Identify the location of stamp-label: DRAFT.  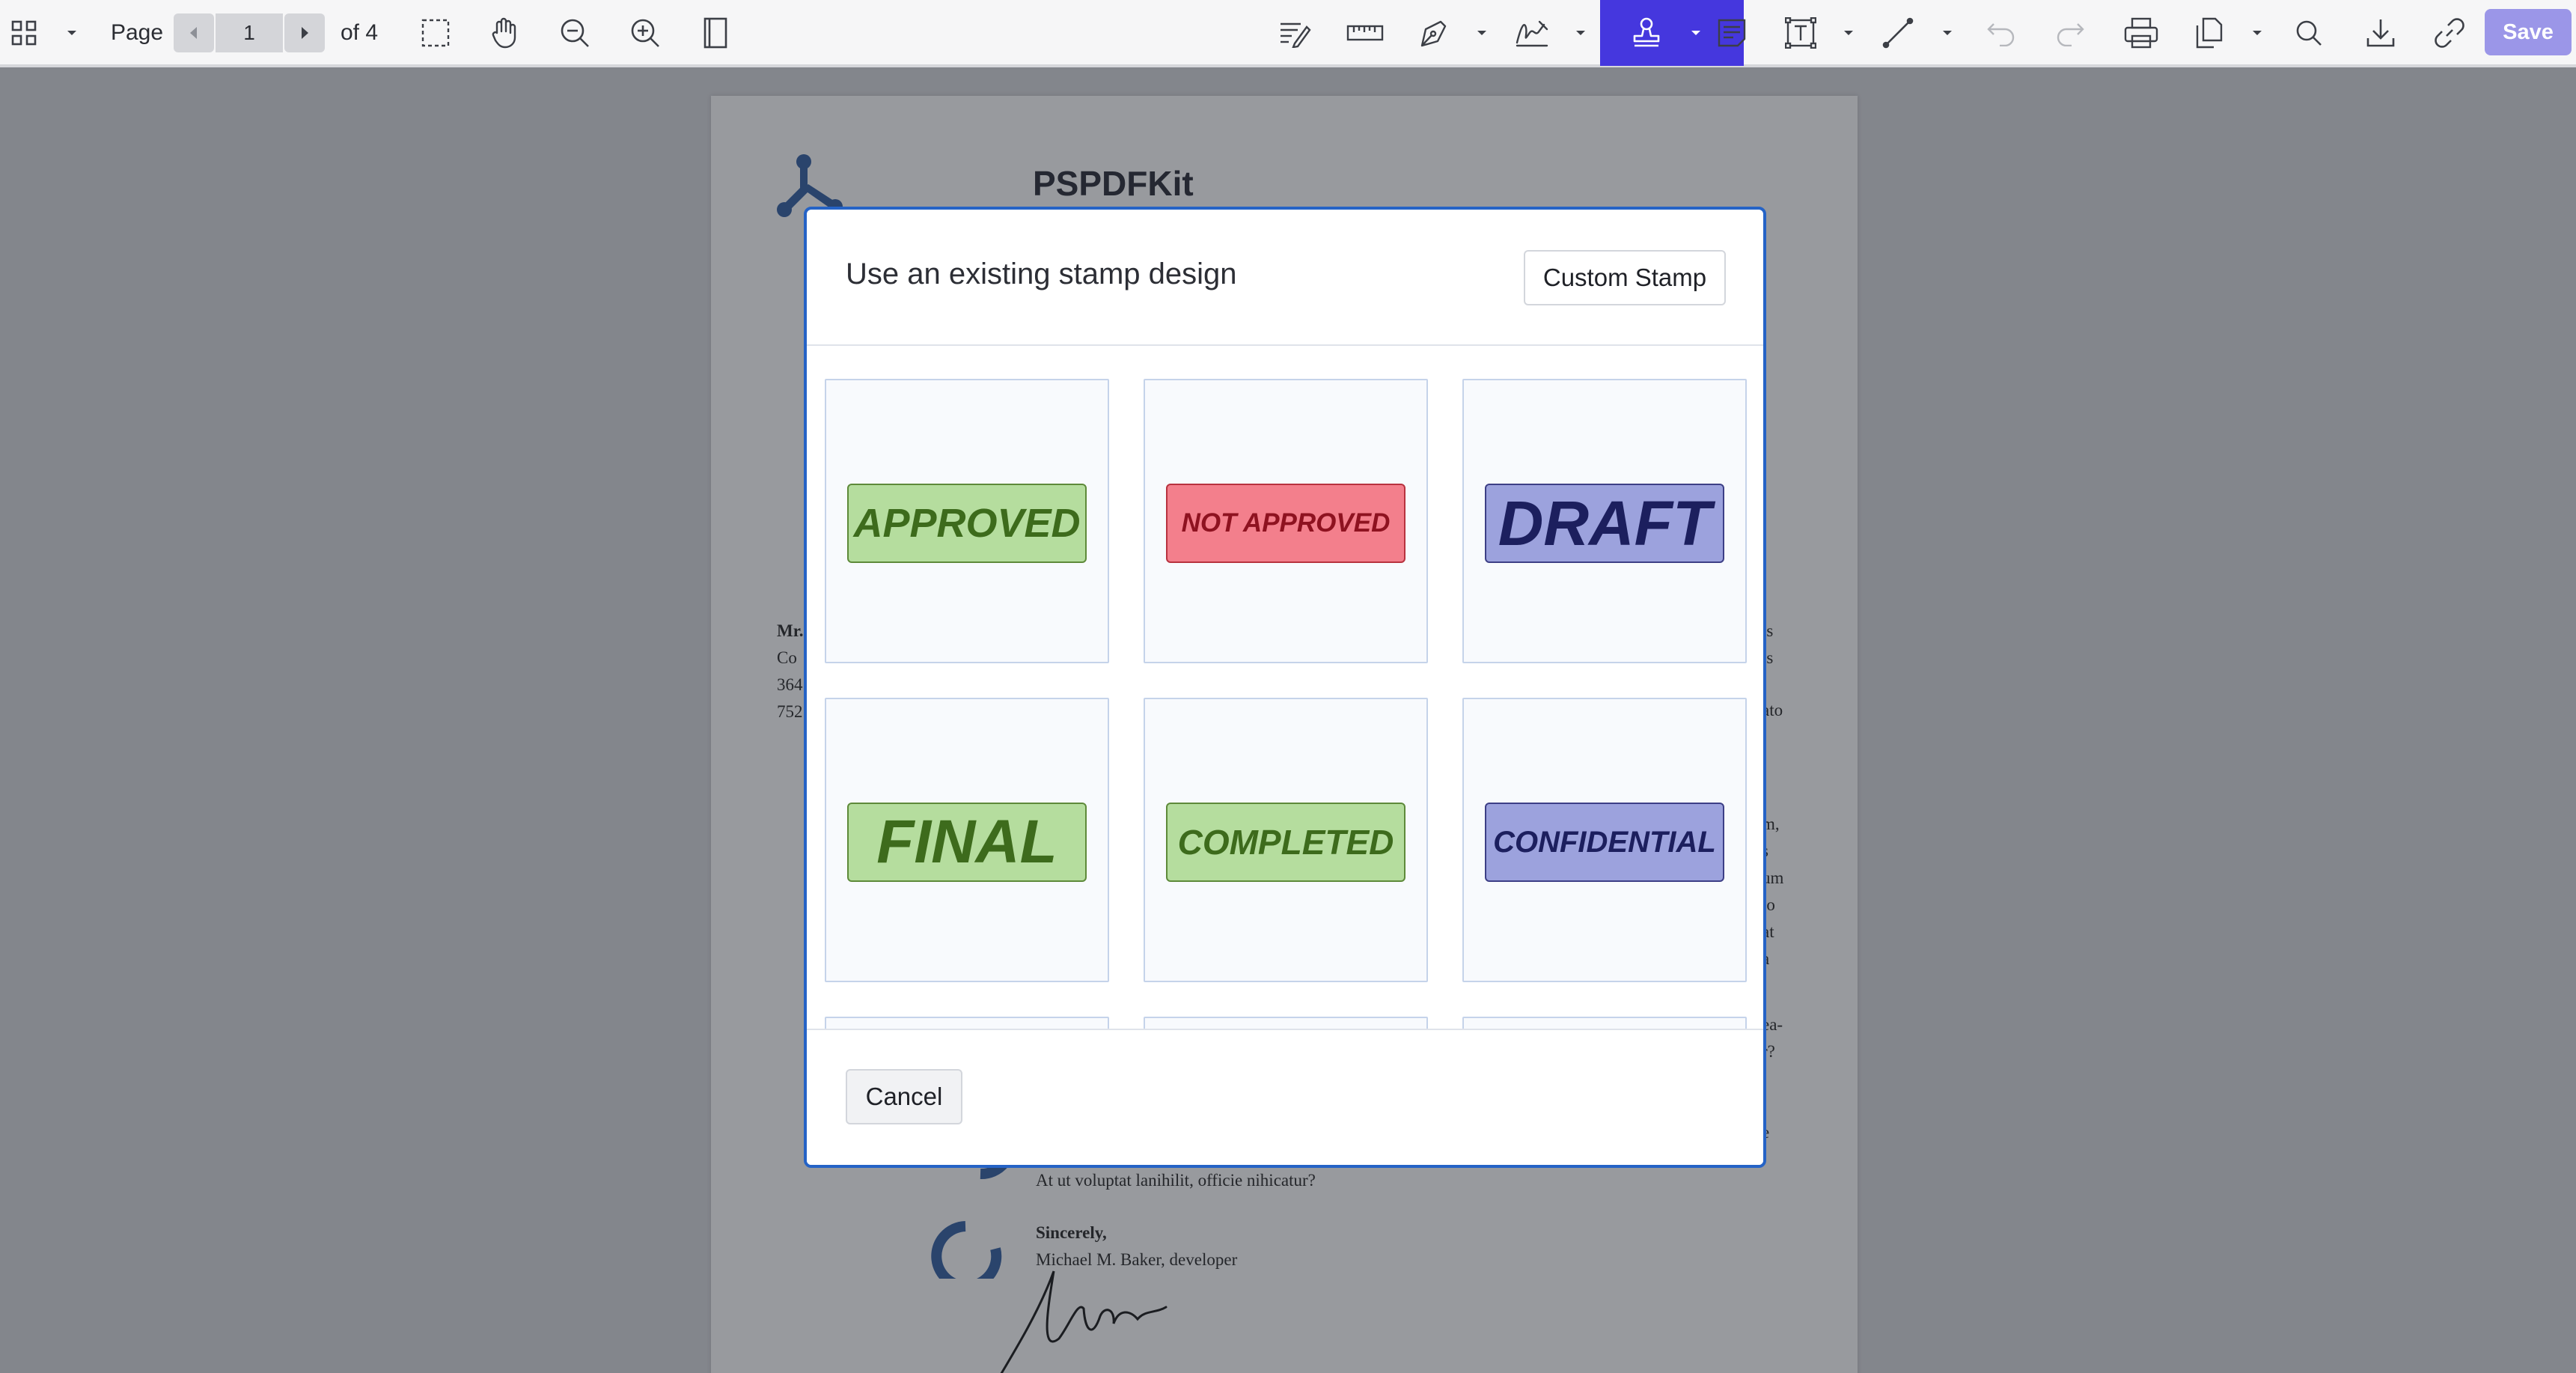
(1604, 524).